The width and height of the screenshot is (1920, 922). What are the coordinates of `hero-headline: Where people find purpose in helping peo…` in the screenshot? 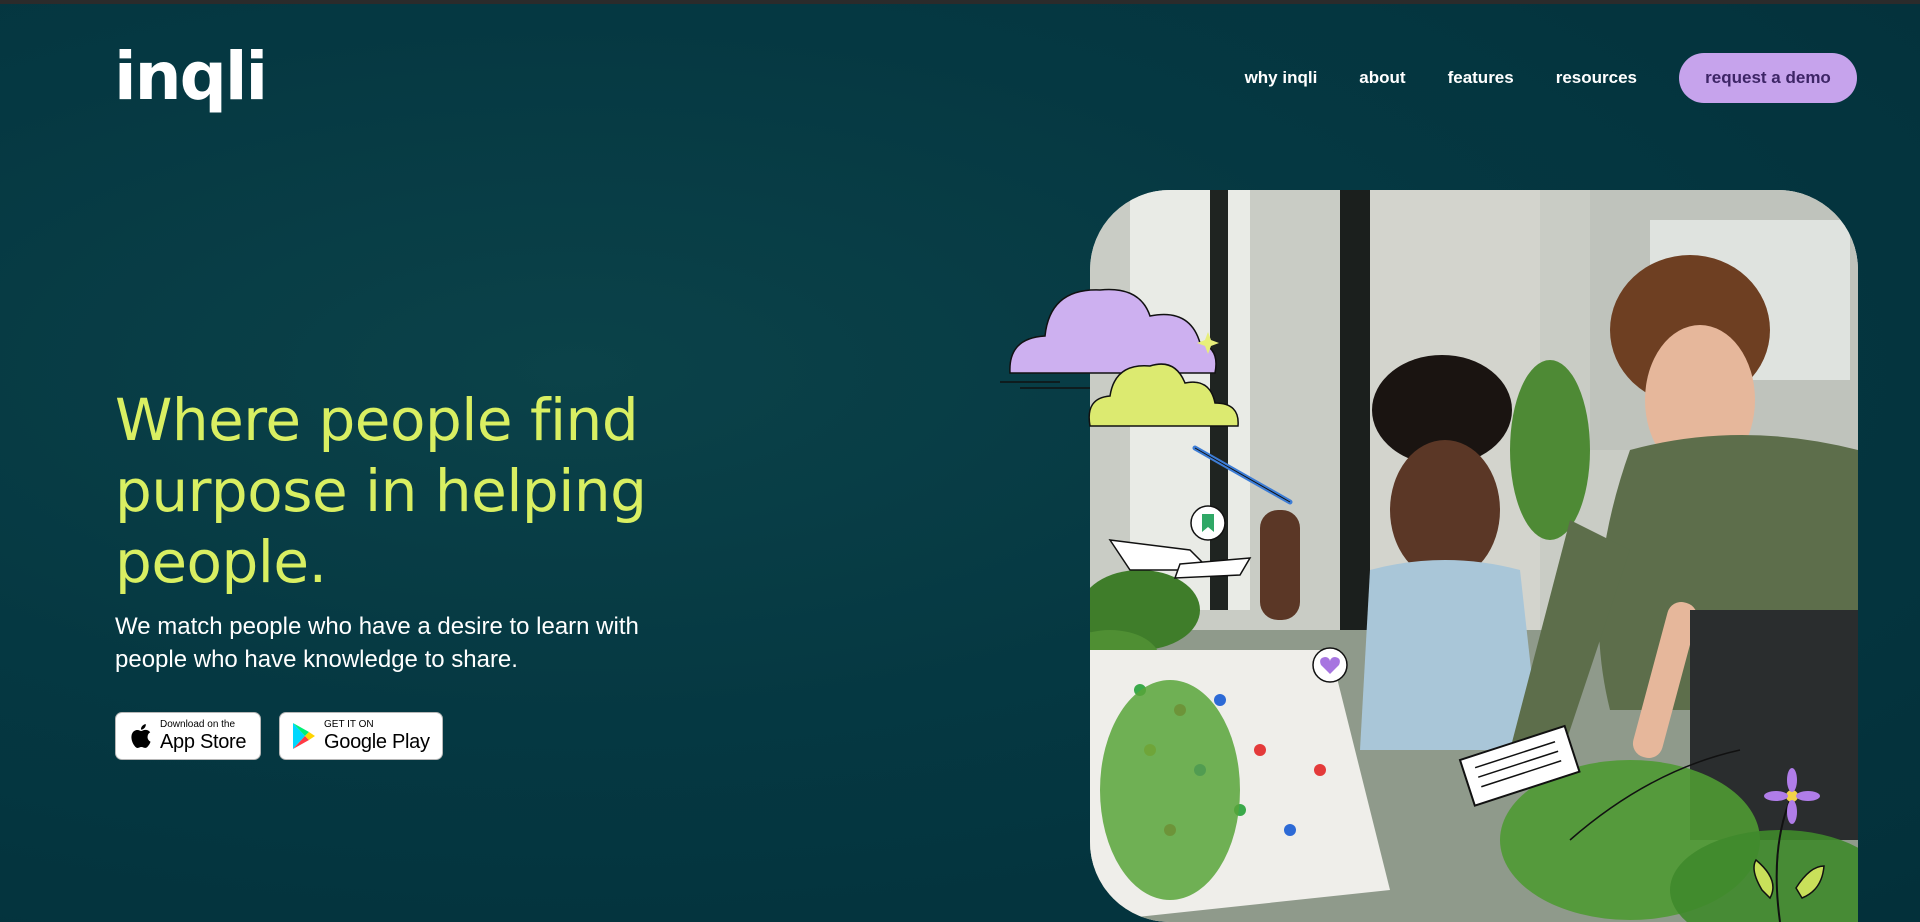 It's located at (381, 491).